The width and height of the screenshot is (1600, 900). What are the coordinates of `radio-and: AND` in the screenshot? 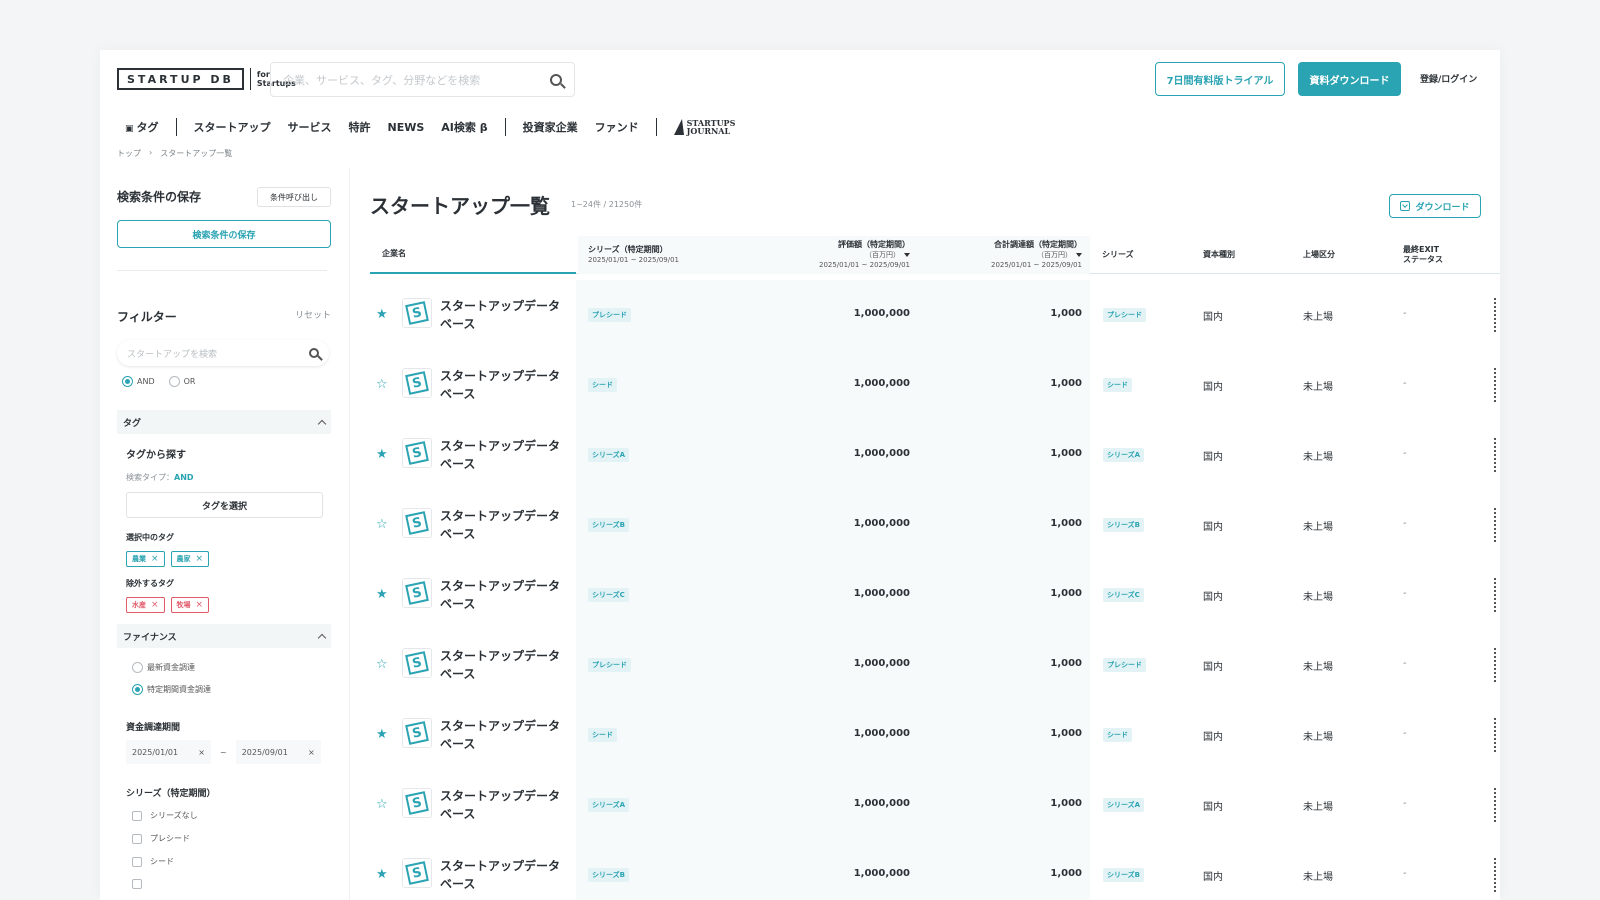 It's located at (138, 381).